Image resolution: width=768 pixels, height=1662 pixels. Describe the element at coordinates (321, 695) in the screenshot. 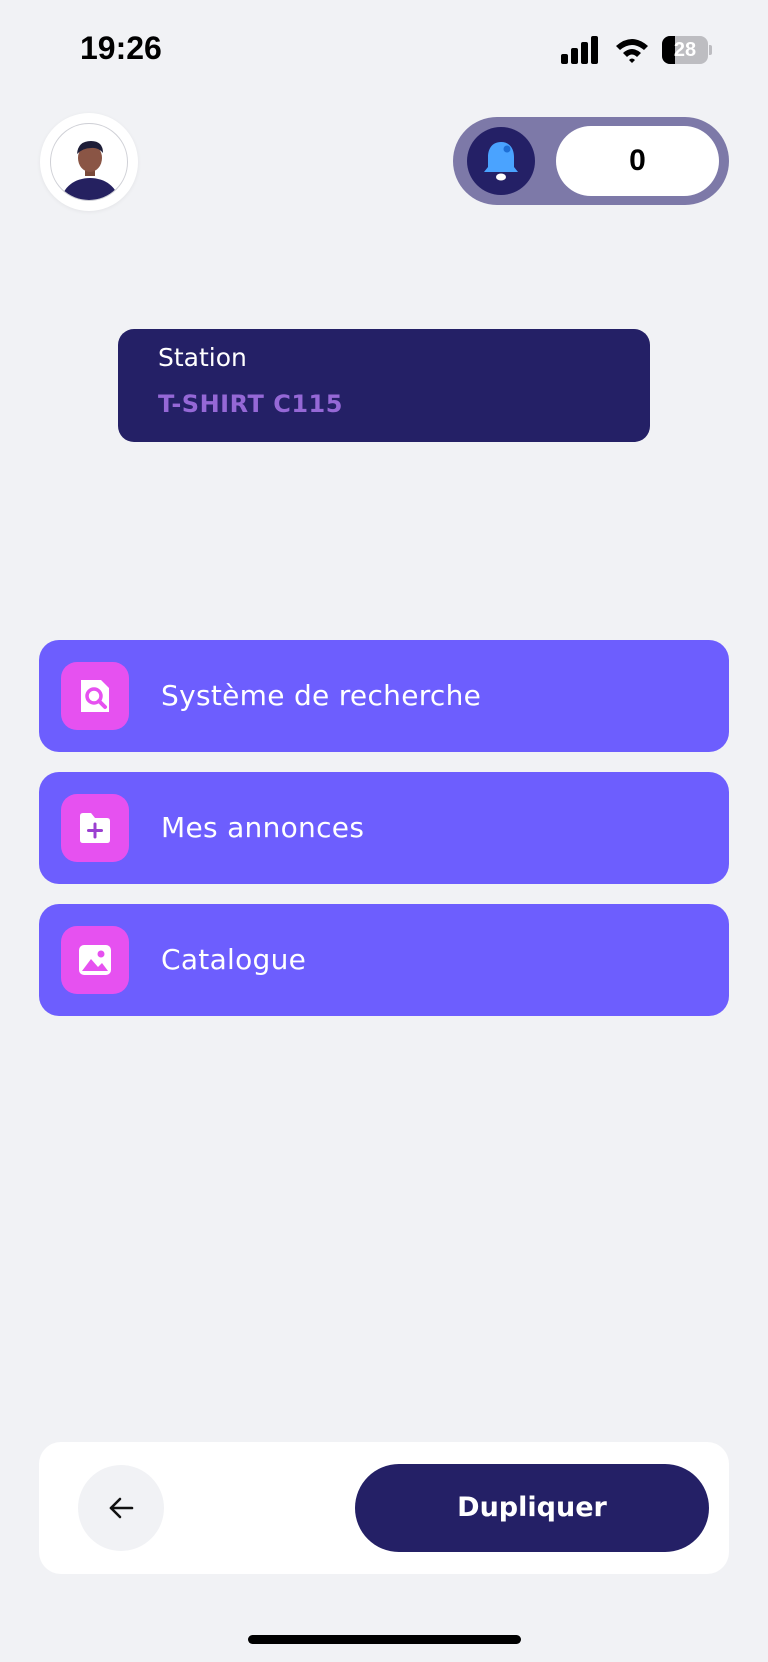

I see `menu-item-label: Système de recherche` at that location.